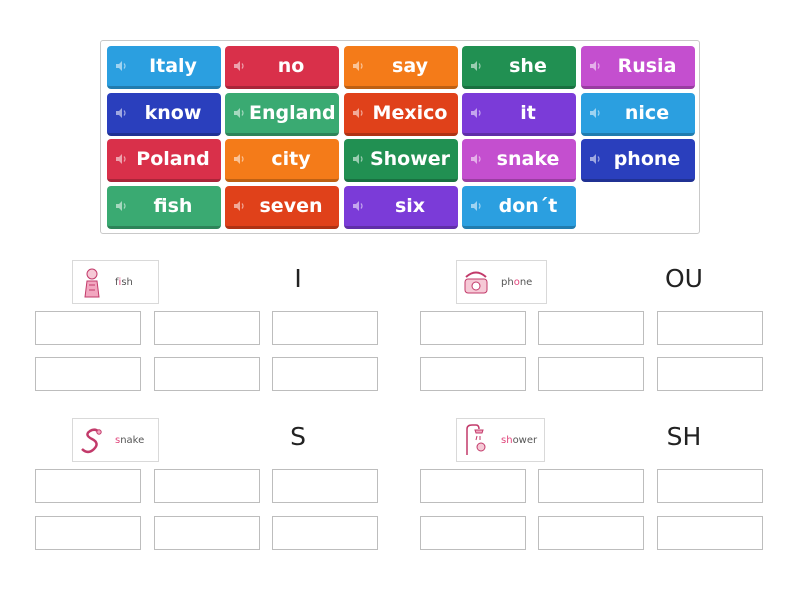 This screenshot has height=600, width=800. What do you see at coordinates (291, 159) in the screenshot?
I see `word-tile-label: city` at bounding box center [291, 159].